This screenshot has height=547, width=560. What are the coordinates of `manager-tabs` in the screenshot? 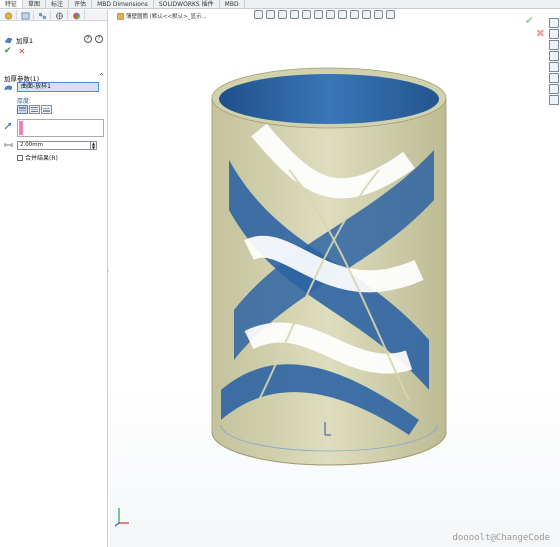 It's located at (53, 15).